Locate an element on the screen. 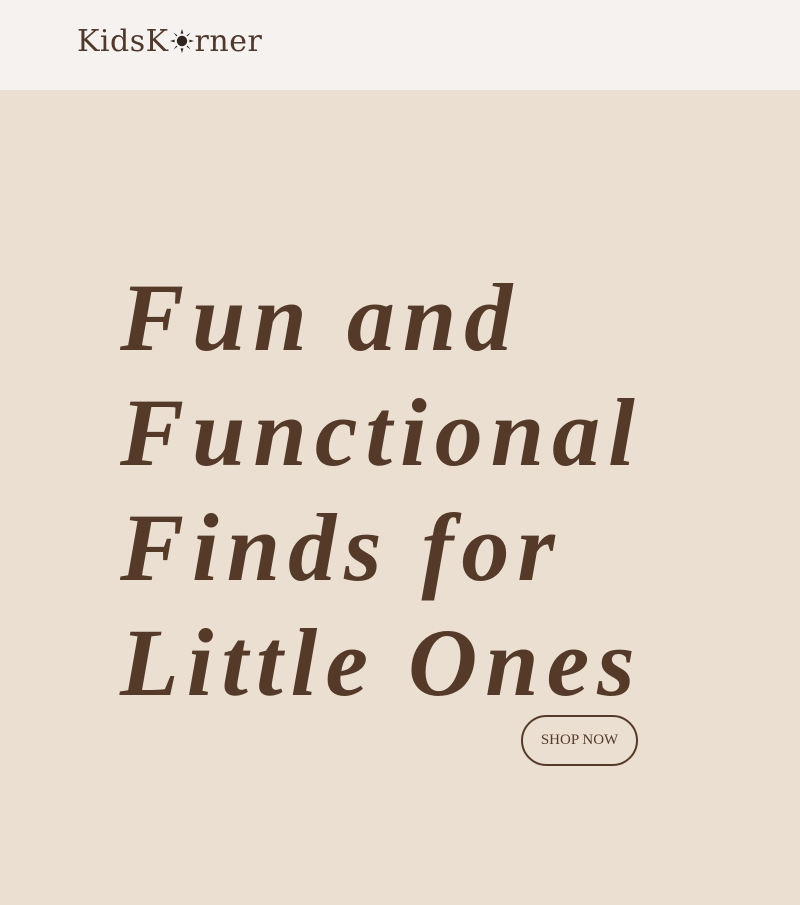 This screenshot has width=800, height=905. logo-text-prefix: KidsK is located at coordinates (123, 41).